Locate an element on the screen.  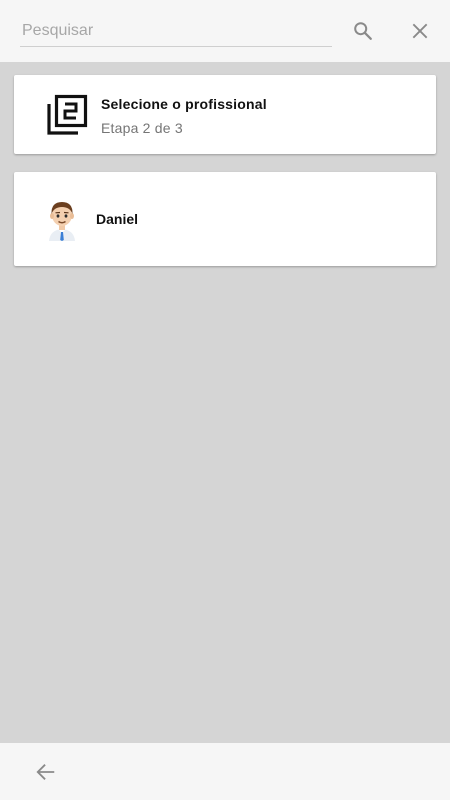
search-input is located at coordinates (176, 31).